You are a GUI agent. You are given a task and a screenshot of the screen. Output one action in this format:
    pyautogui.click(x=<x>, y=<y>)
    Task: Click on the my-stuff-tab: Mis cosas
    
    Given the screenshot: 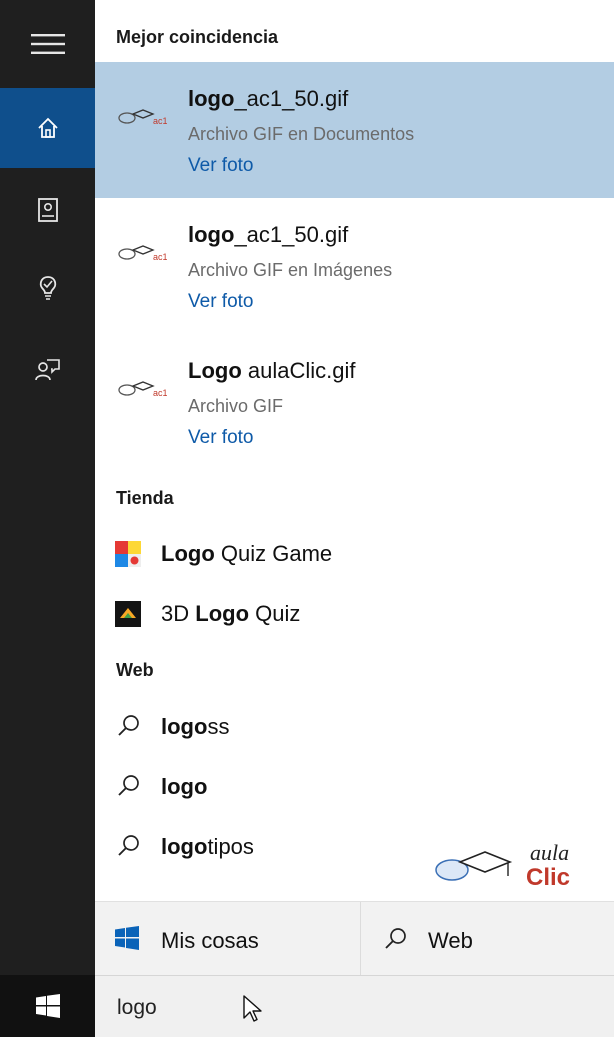 What is the action you would take?
    pyautogui.click(x=228, y=939)
    